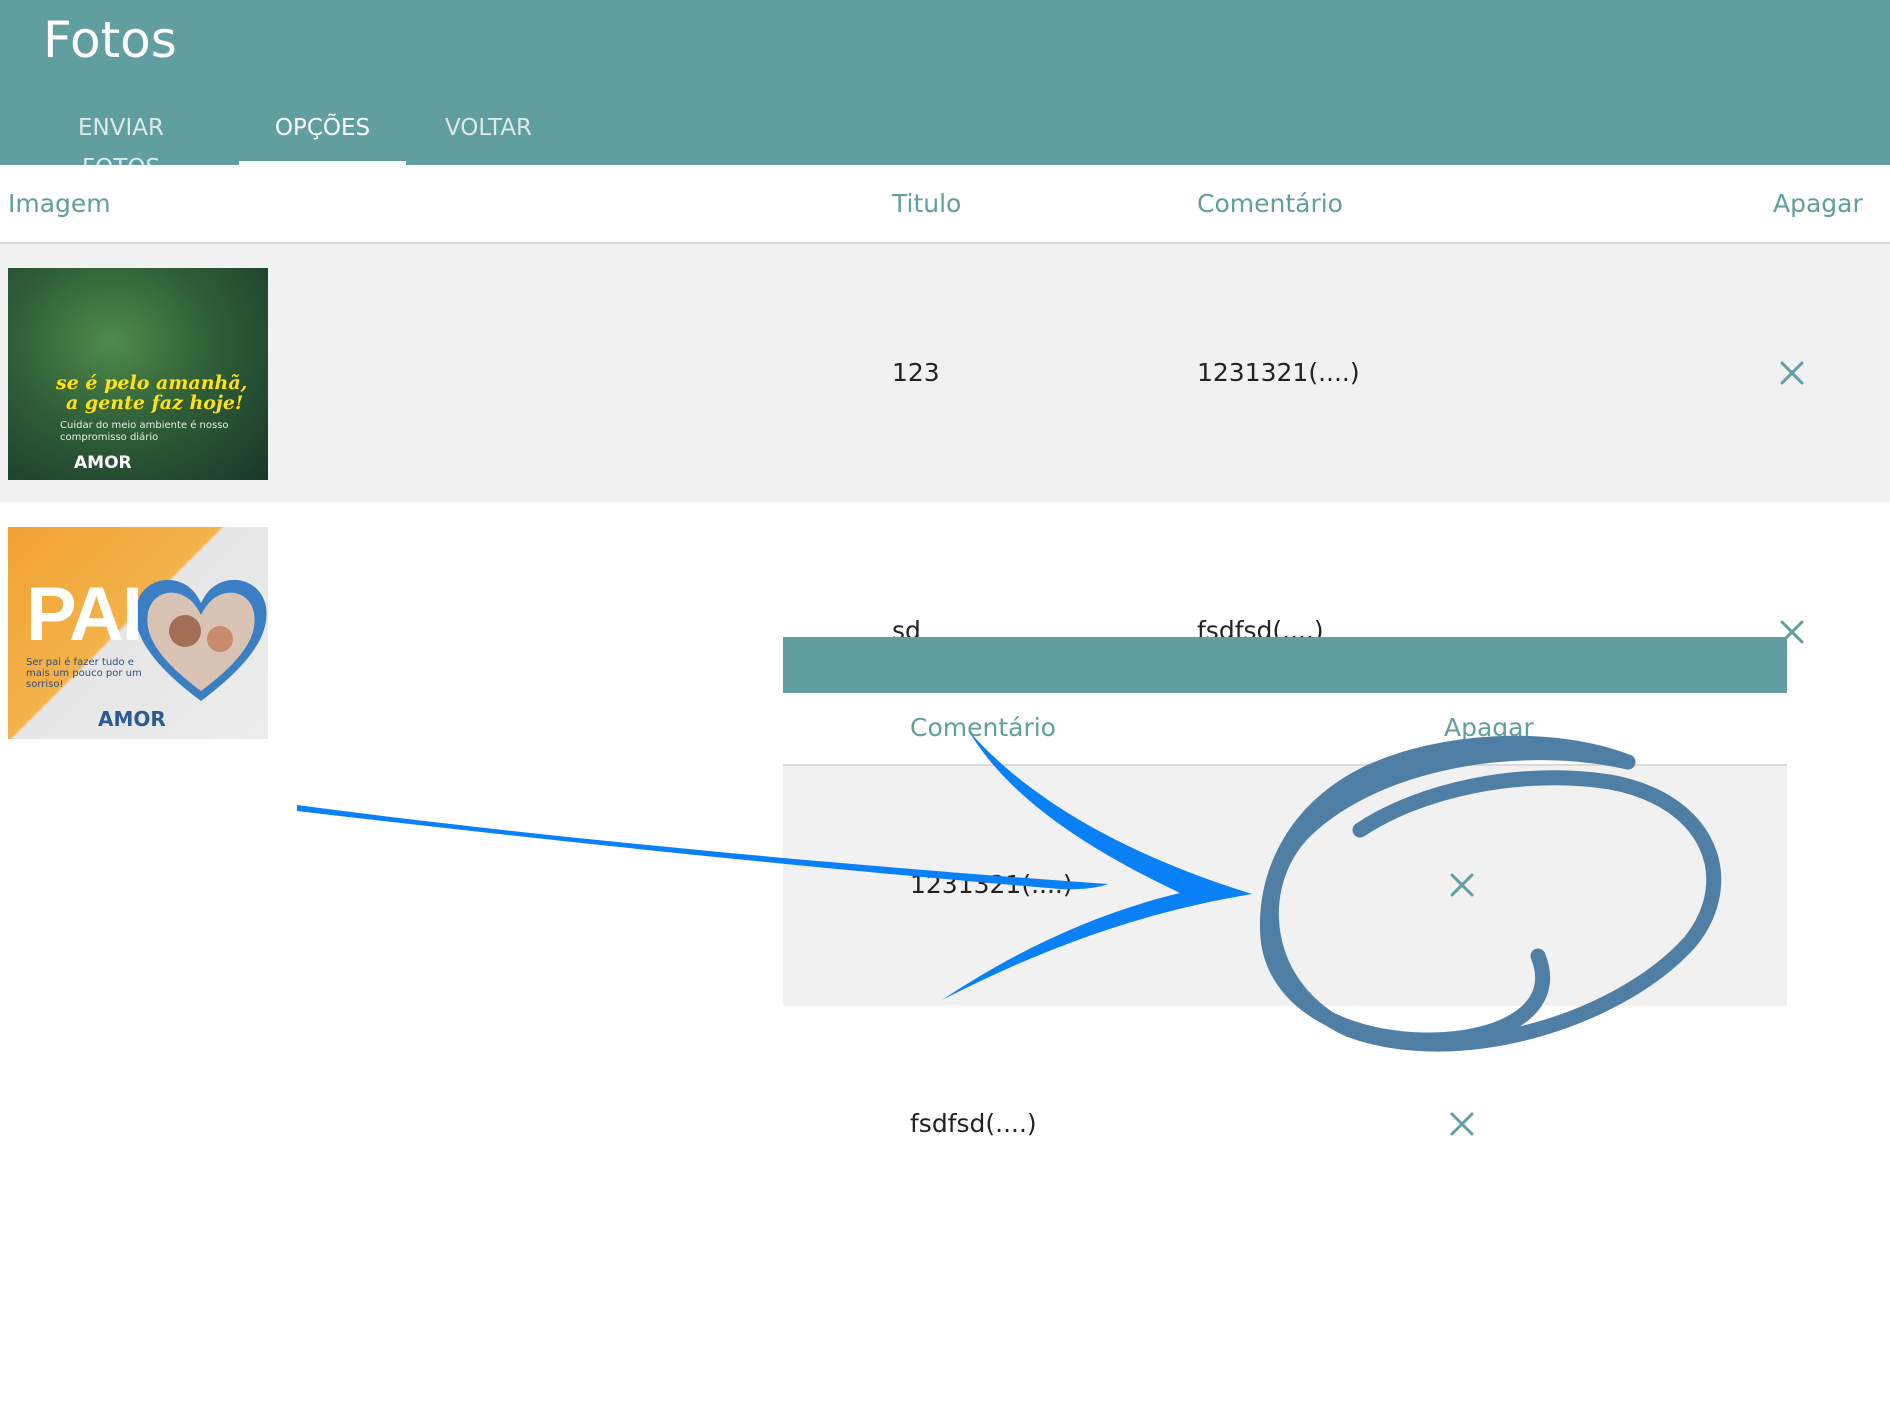  What do you see at coordinates (59, 203) in the screenshot?
I see `column-header-imagem: Imagem` at bounding box center [59, 203].